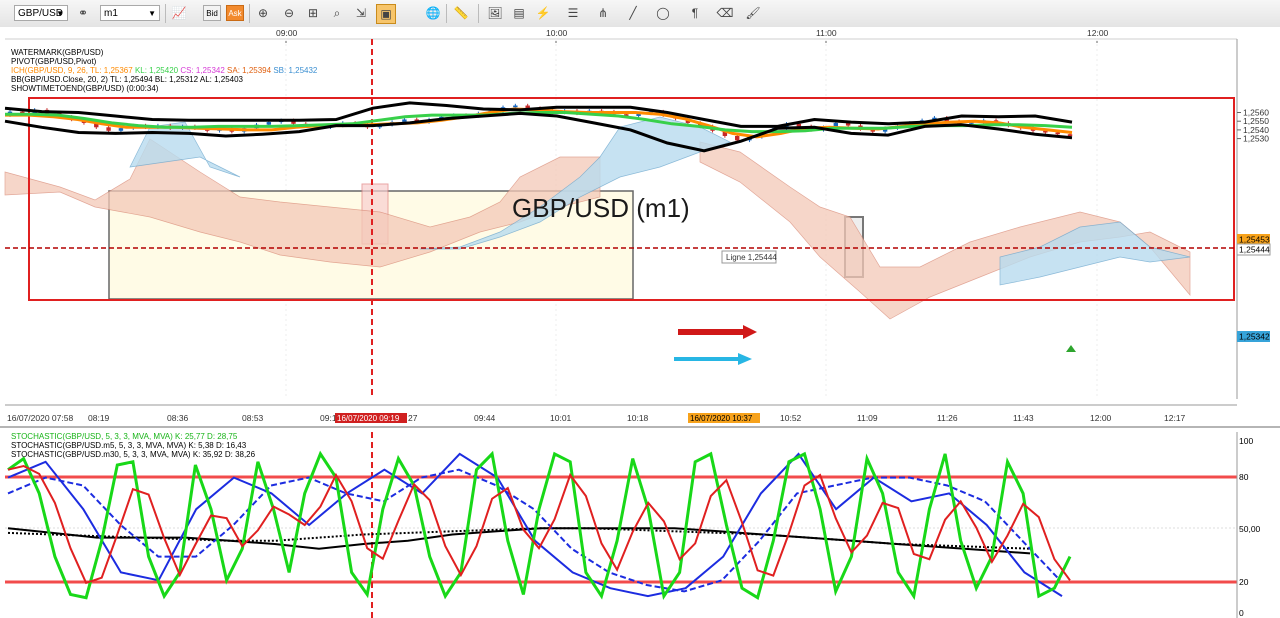 The width and height of the screenshot is (1280, 618). I want to click on bottom-time-label: 12:00, so click(1101, 418).